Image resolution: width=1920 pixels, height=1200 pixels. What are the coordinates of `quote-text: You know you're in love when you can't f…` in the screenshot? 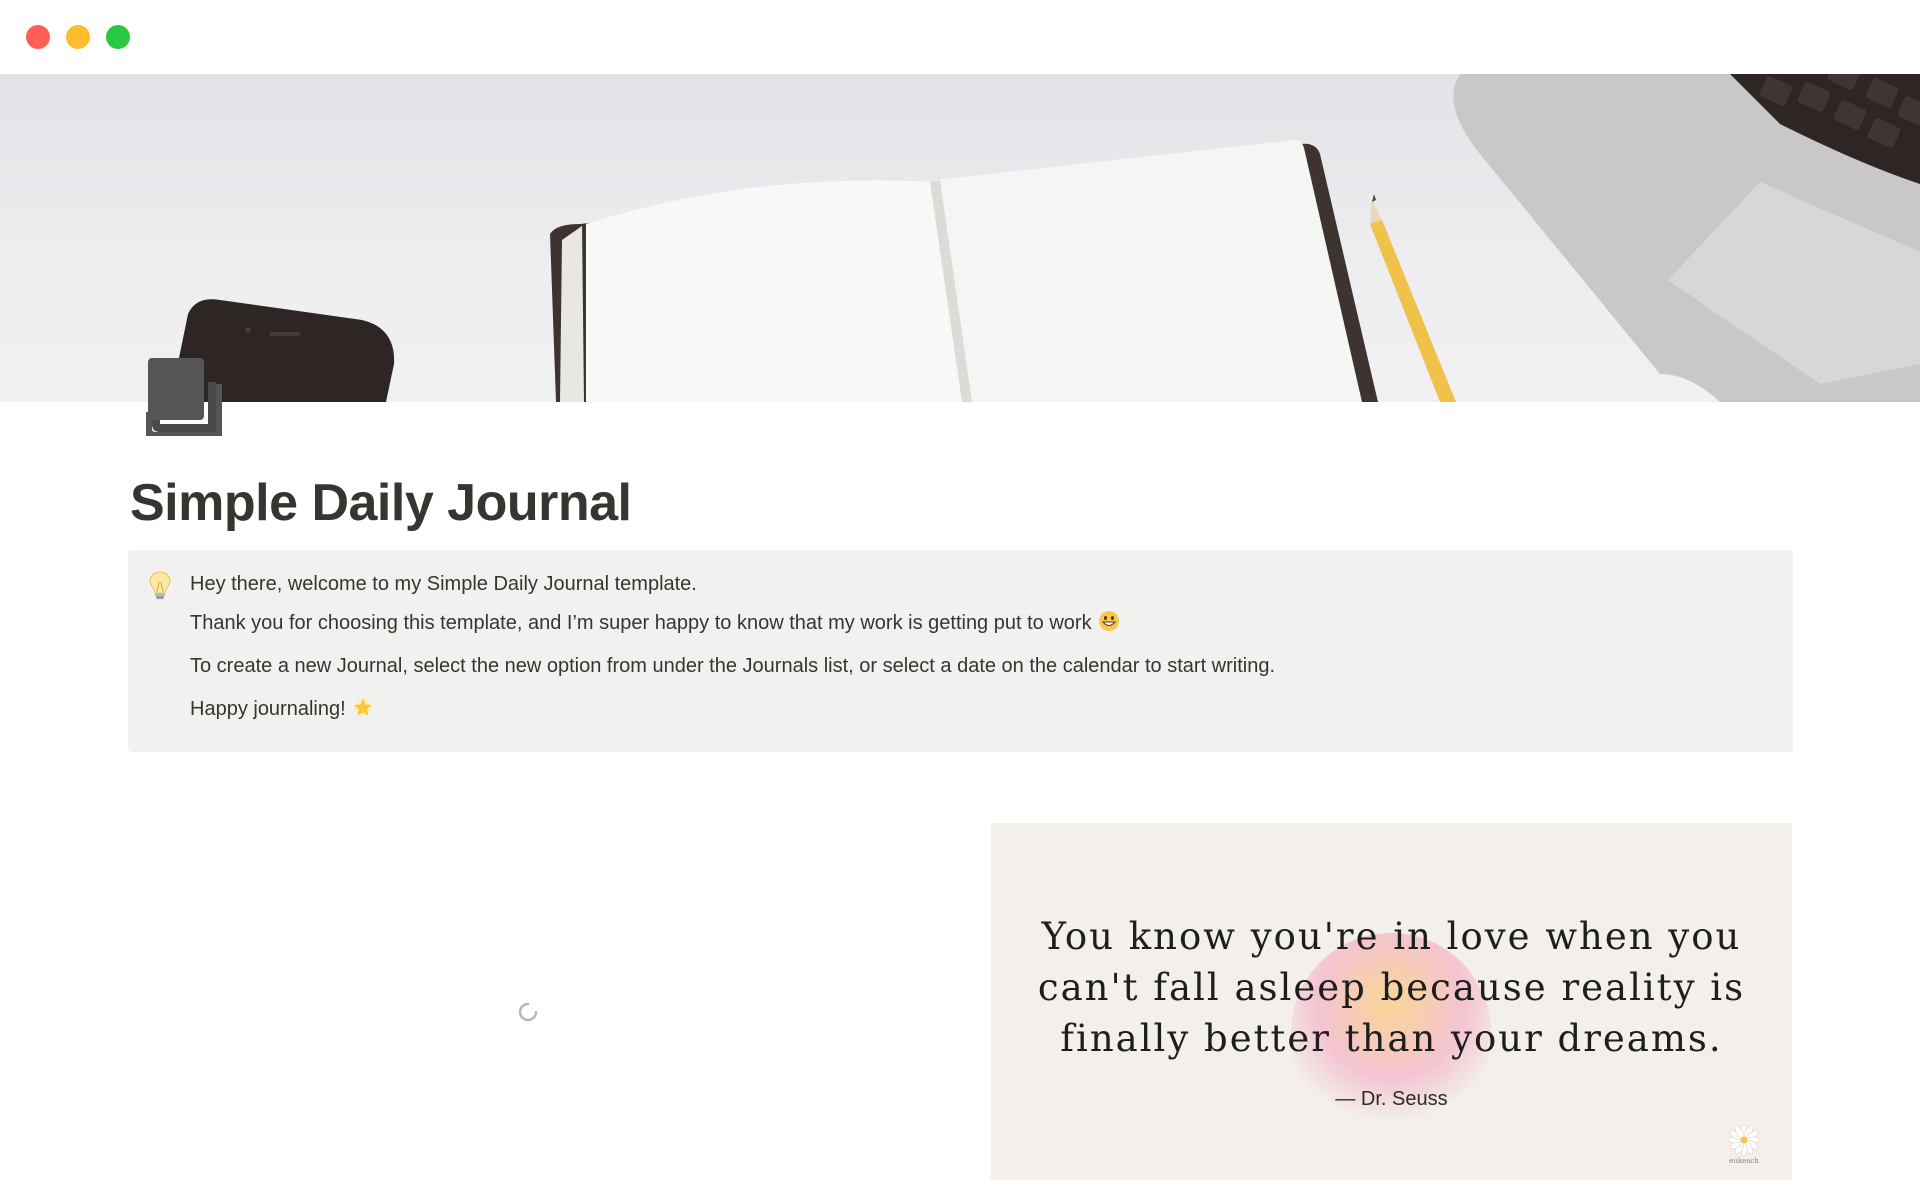 It's located at (1391, 987).